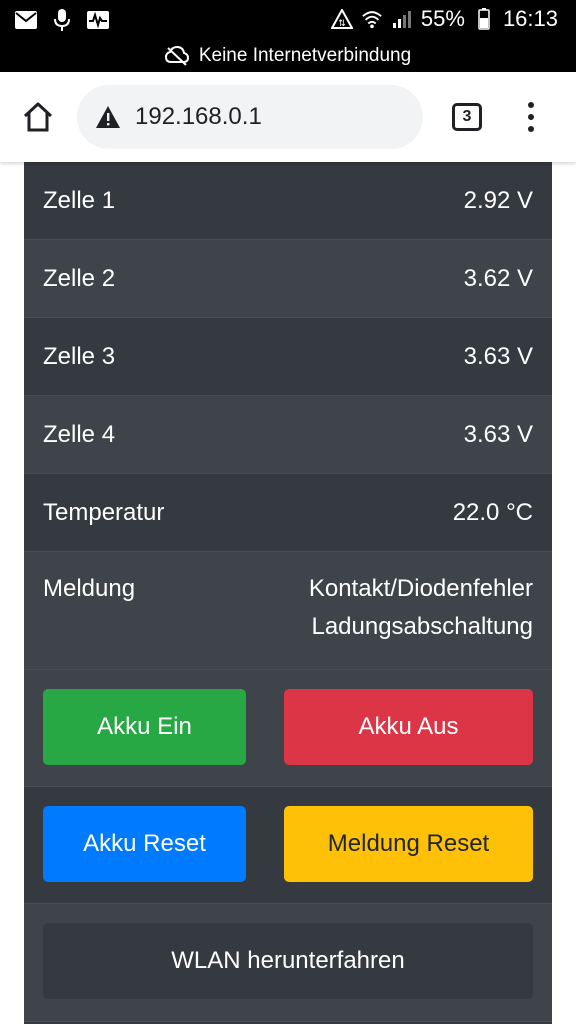  Describe the element at coordinates (422, 626) in the screenshot. I see `message-line: Ladungsabschaltung` at that location.